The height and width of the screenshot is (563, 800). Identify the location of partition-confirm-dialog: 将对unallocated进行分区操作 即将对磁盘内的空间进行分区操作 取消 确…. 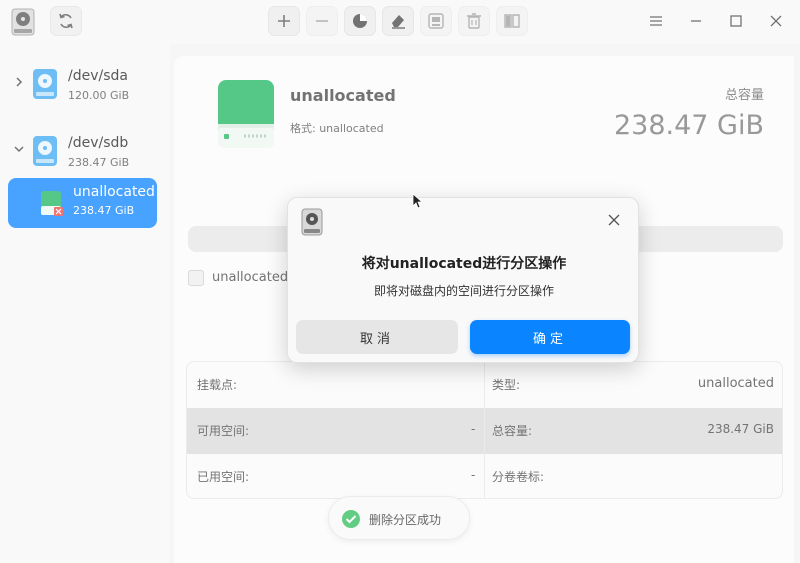
(463, 280).